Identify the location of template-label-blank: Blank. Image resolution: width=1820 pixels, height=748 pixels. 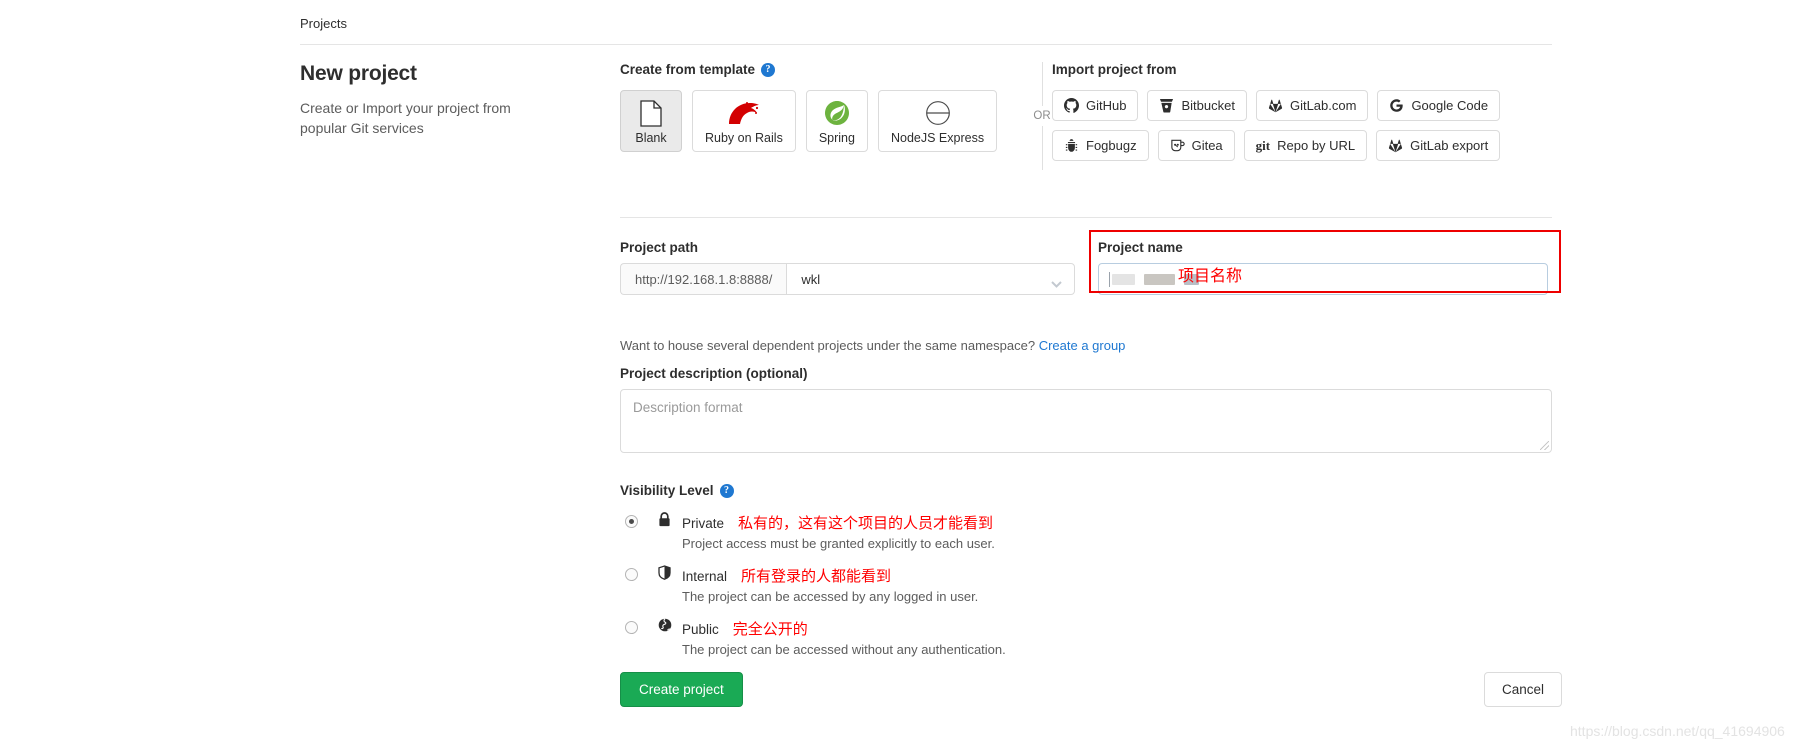
(651, 138).